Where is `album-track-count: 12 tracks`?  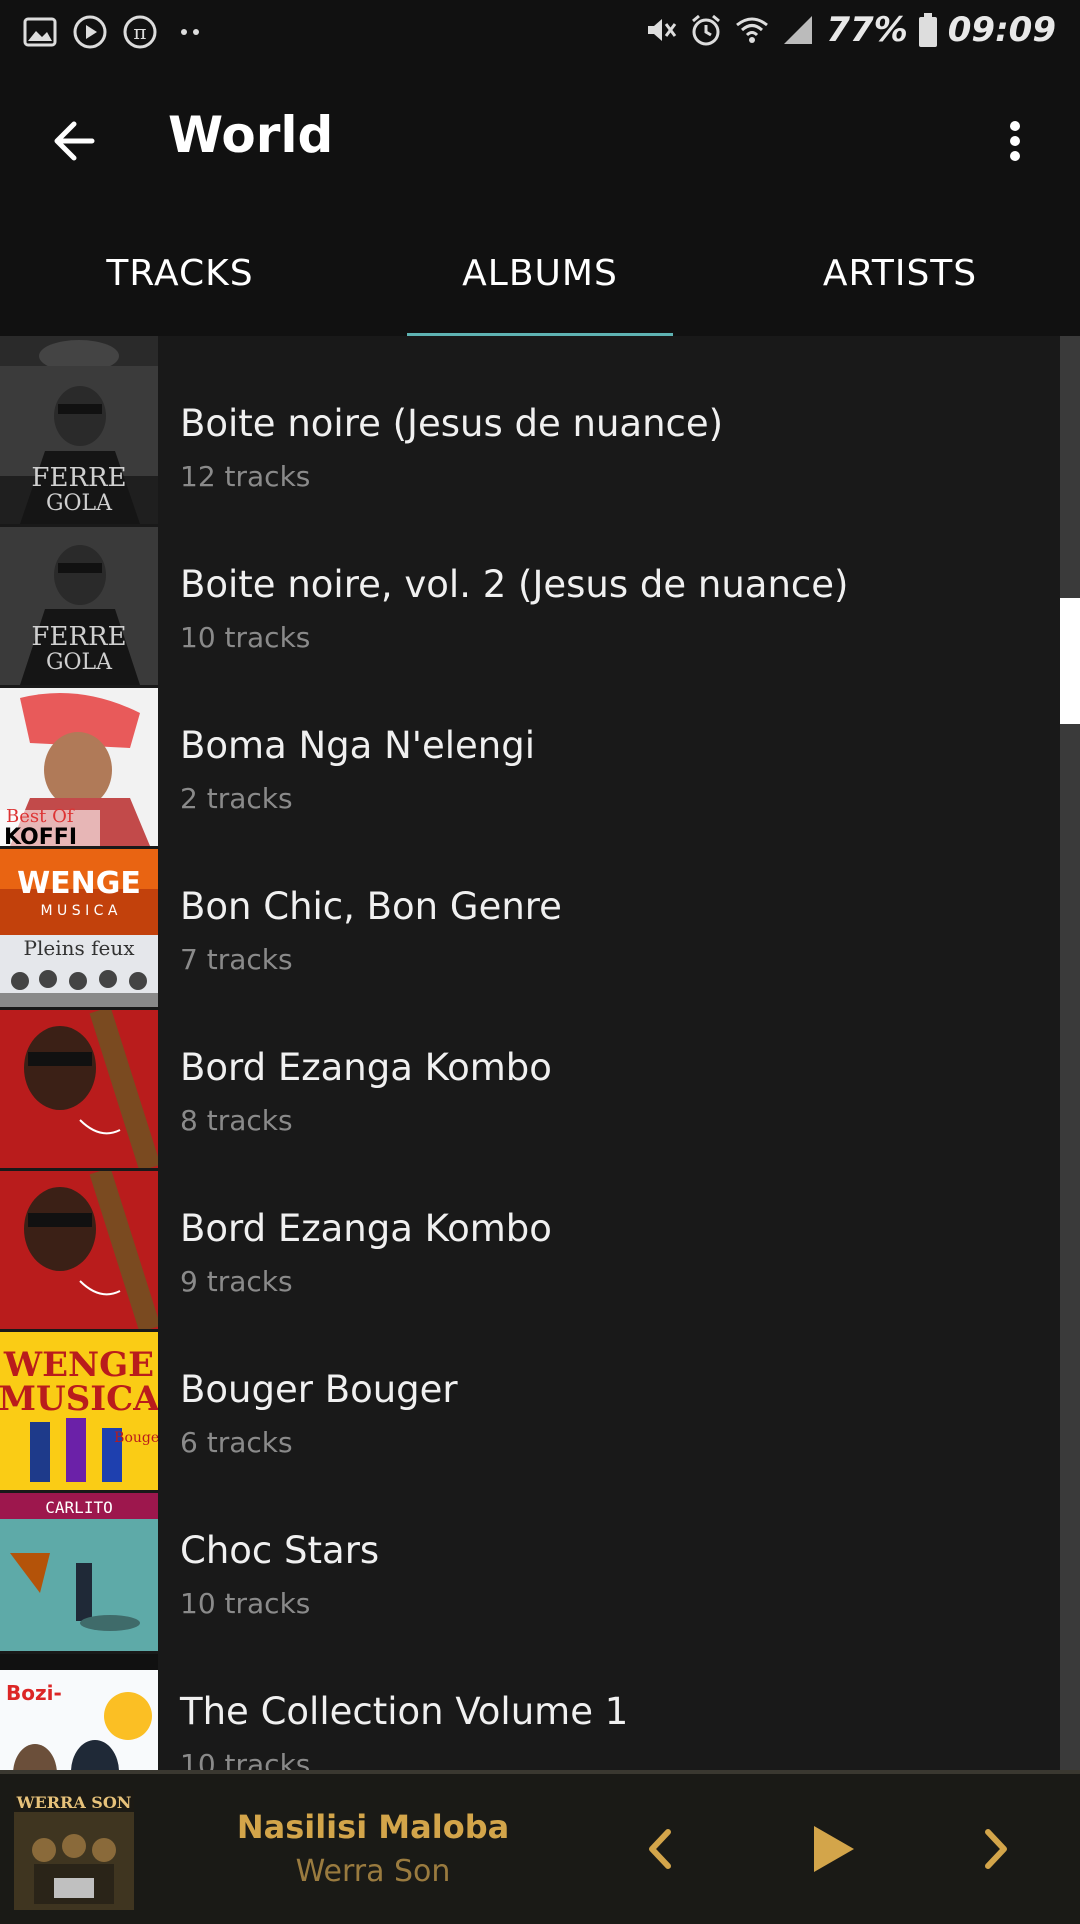
album-track-count: 12 tracks is located at coordinates (245, 476).